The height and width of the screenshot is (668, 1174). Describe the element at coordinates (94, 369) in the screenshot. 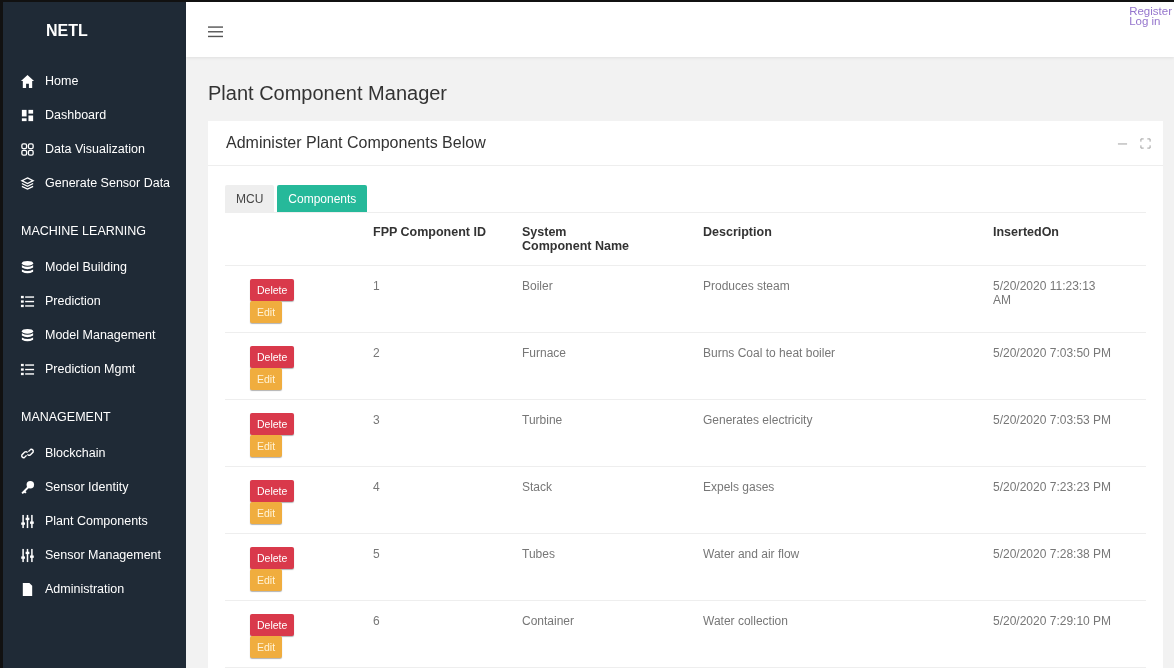

I see `sidebar-item: Prediction Mgmt` at that location.